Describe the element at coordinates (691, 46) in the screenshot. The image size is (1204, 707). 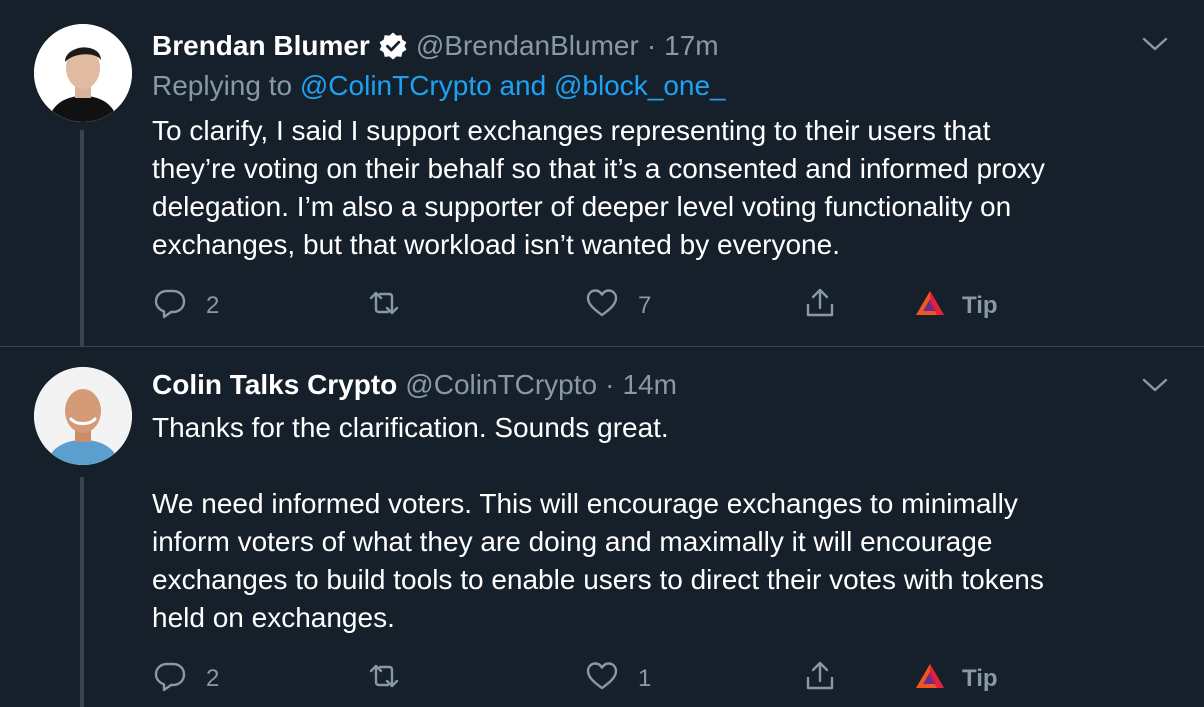
I see `timestamp: 17m` at that location.